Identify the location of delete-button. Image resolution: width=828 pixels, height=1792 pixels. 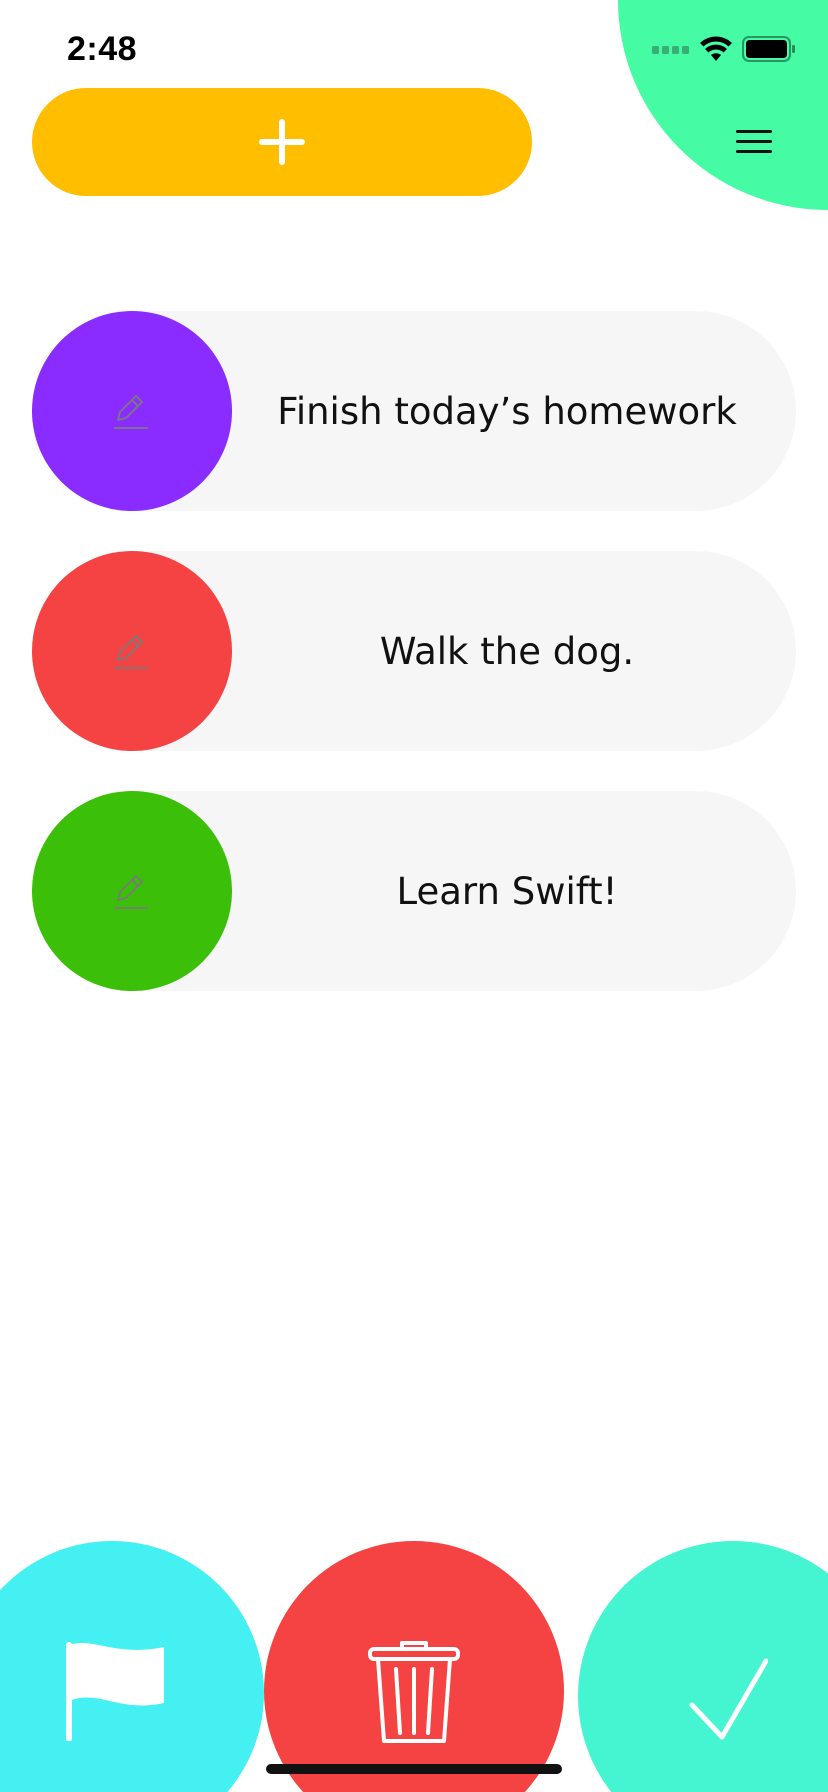
(414, 1666).